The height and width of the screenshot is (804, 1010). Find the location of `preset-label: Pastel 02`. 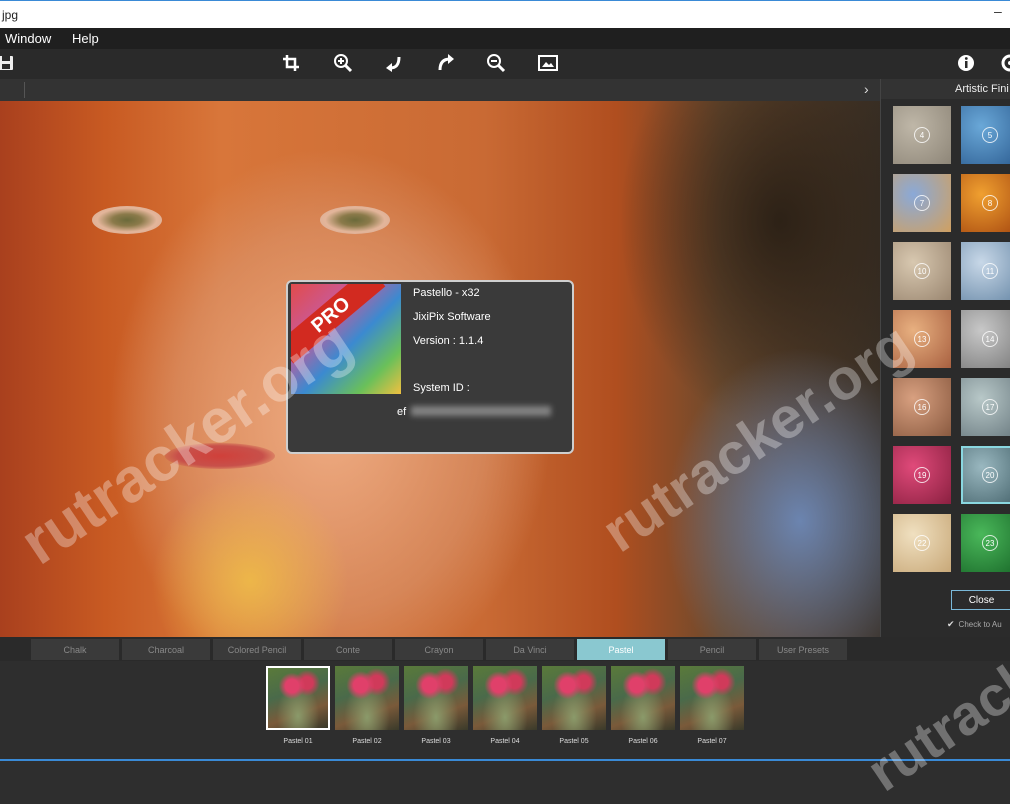

preset-label: Pastel 02 is located at coordinates (367, 741).